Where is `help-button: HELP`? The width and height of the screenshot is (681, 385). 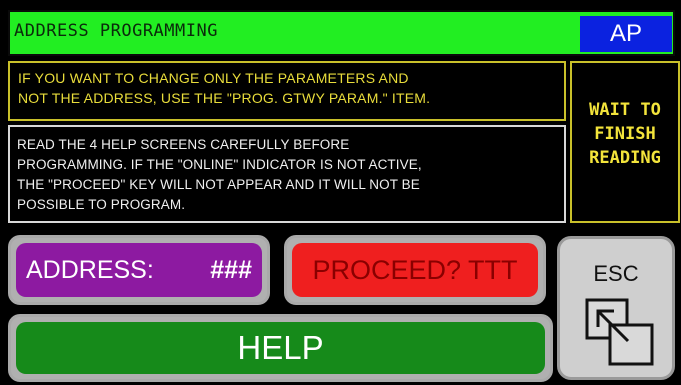 help-button: HELP is located at coordinates (280, 348).